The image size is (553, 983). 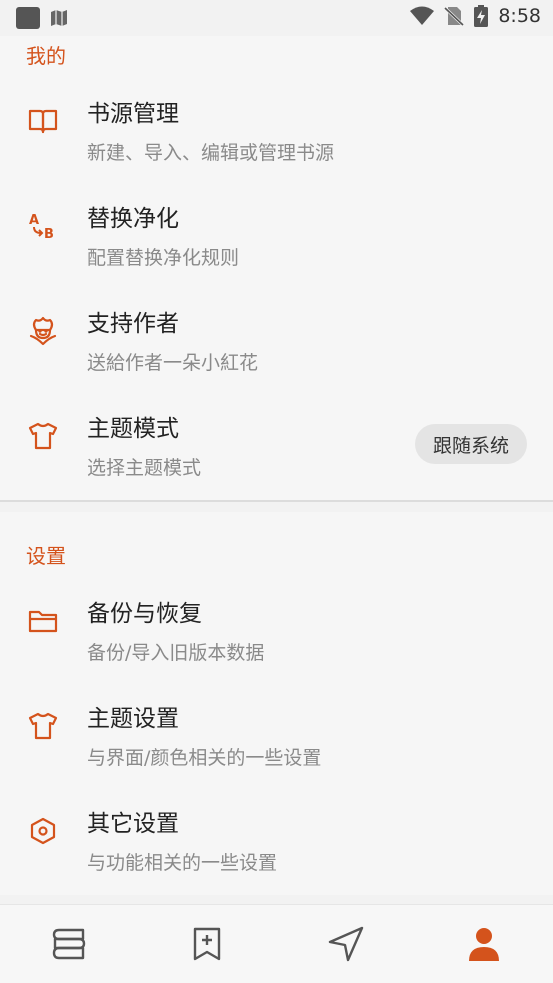 I want to click on wifi-icon, so click(x=422, y=15).